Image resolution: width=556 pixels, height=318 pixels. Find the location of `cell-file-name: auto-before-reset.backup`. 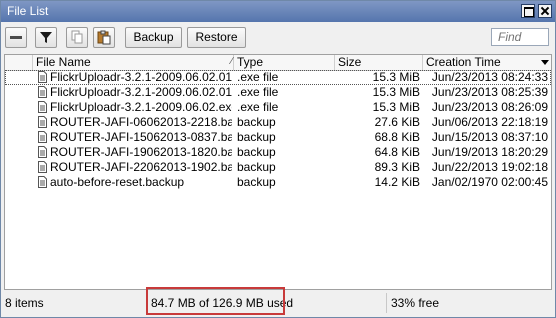

cell-file-name: auto-before-reset.backup is located at coordinates (117, 182).